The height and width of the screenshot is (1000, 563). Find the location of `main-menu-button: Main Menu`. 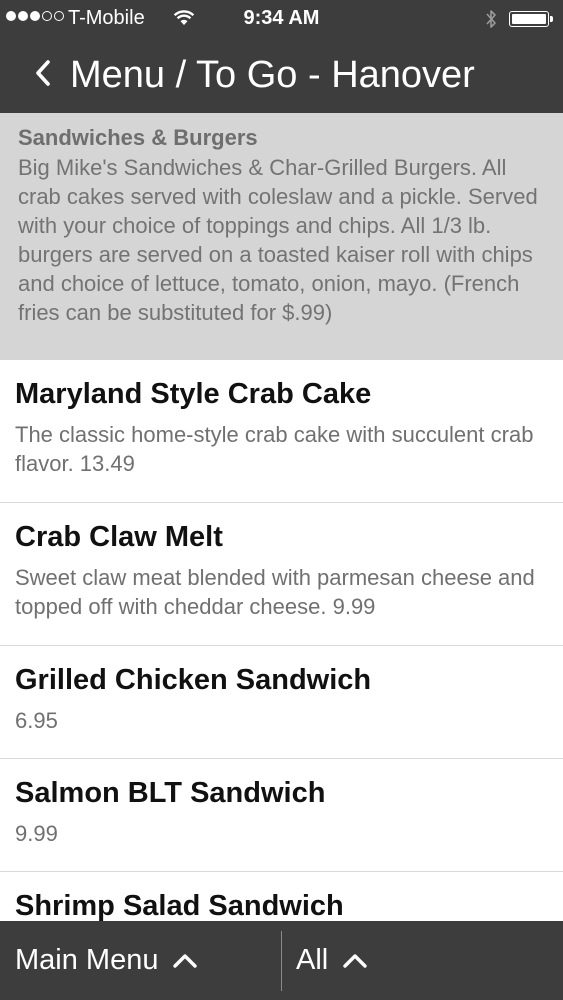

main-menu-button: Main Menu is located at coordinates (106, 960).